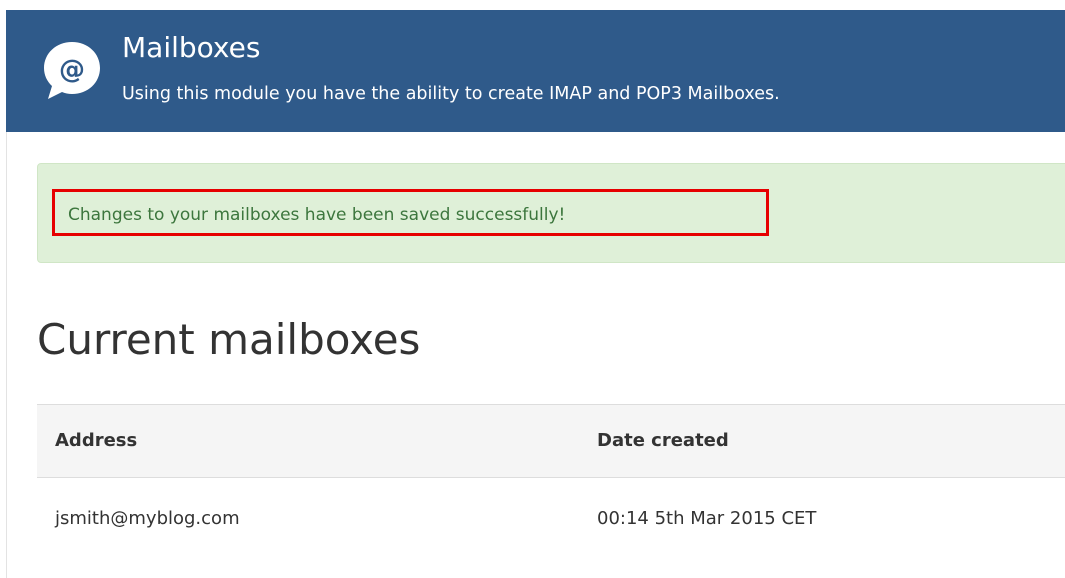  Describe the element at coordinates (229, 339) in the screenshot. I see `section-title: Current mailboxes` at that location.